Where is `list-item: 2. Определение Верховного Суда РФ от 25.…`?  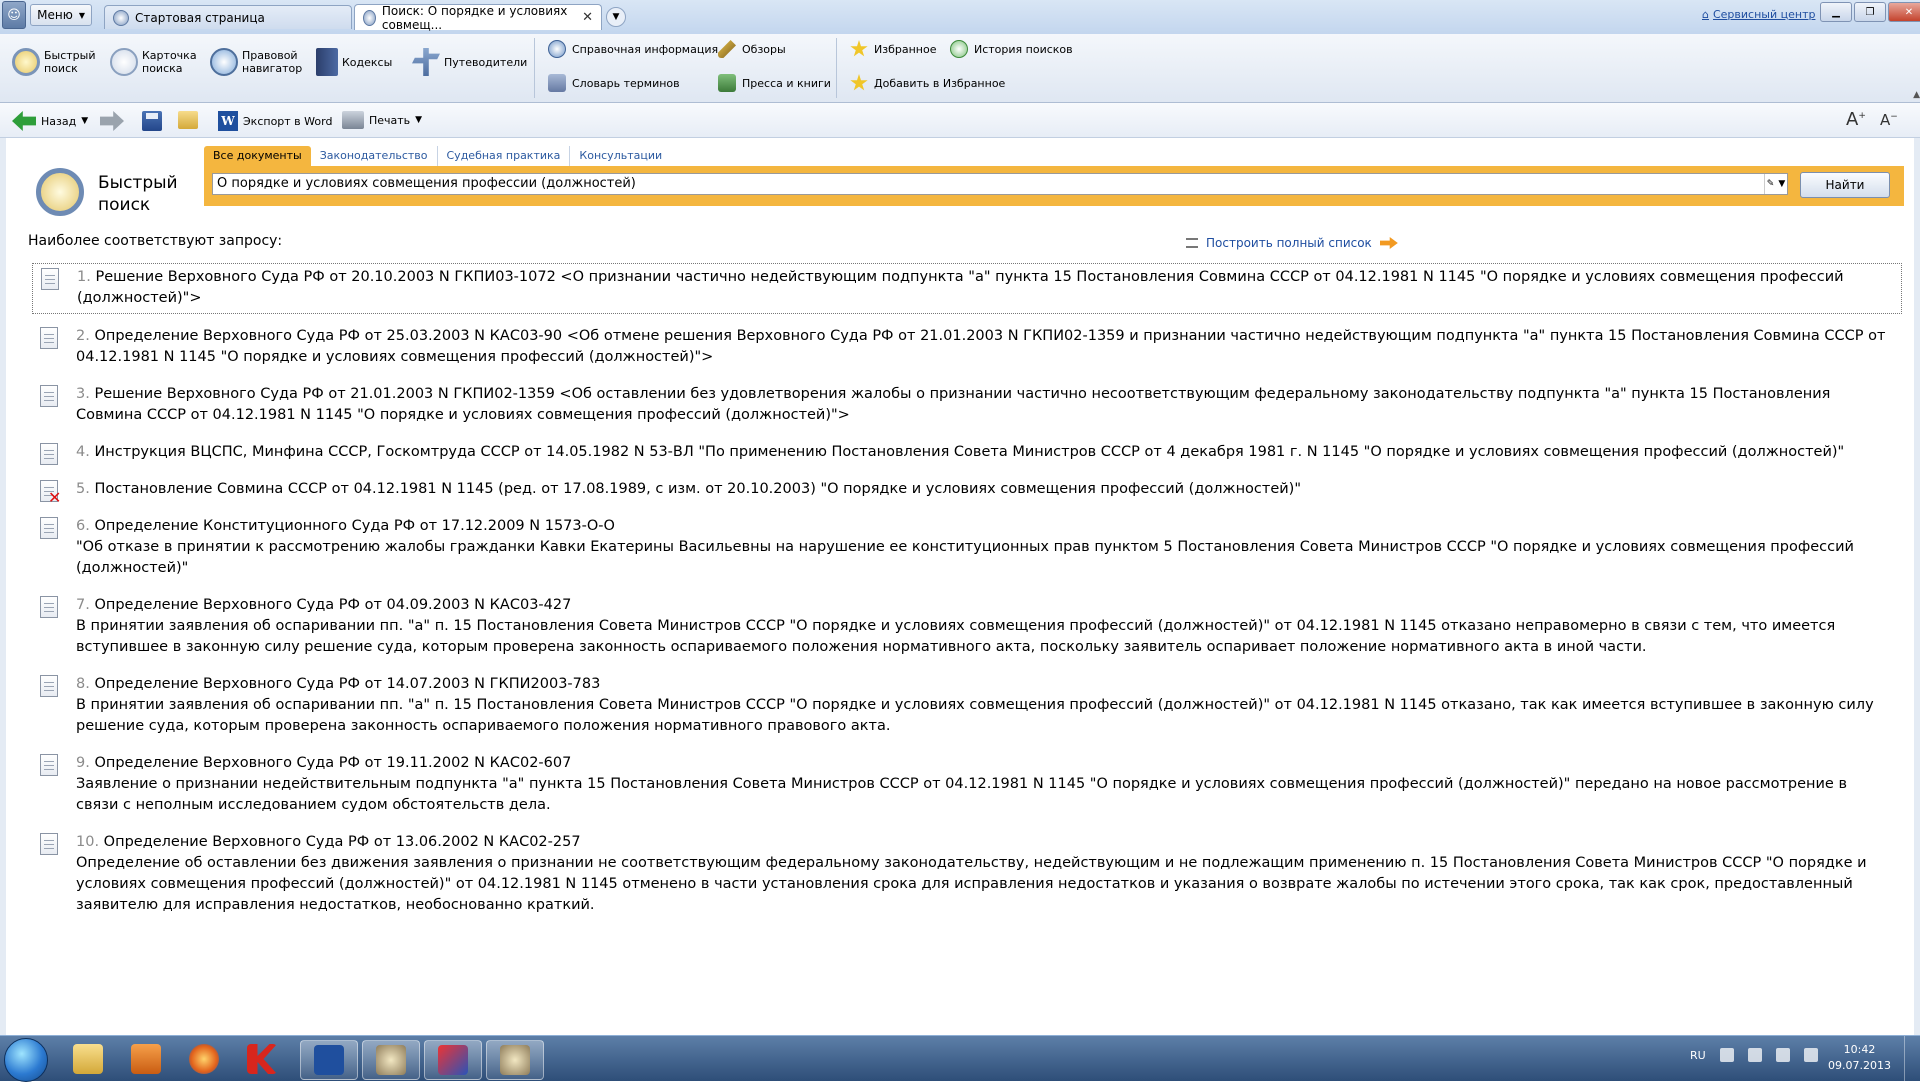
list-item: 2. Определение Верховного Суда РФ от 25.… is located at coordinates (967, 347).